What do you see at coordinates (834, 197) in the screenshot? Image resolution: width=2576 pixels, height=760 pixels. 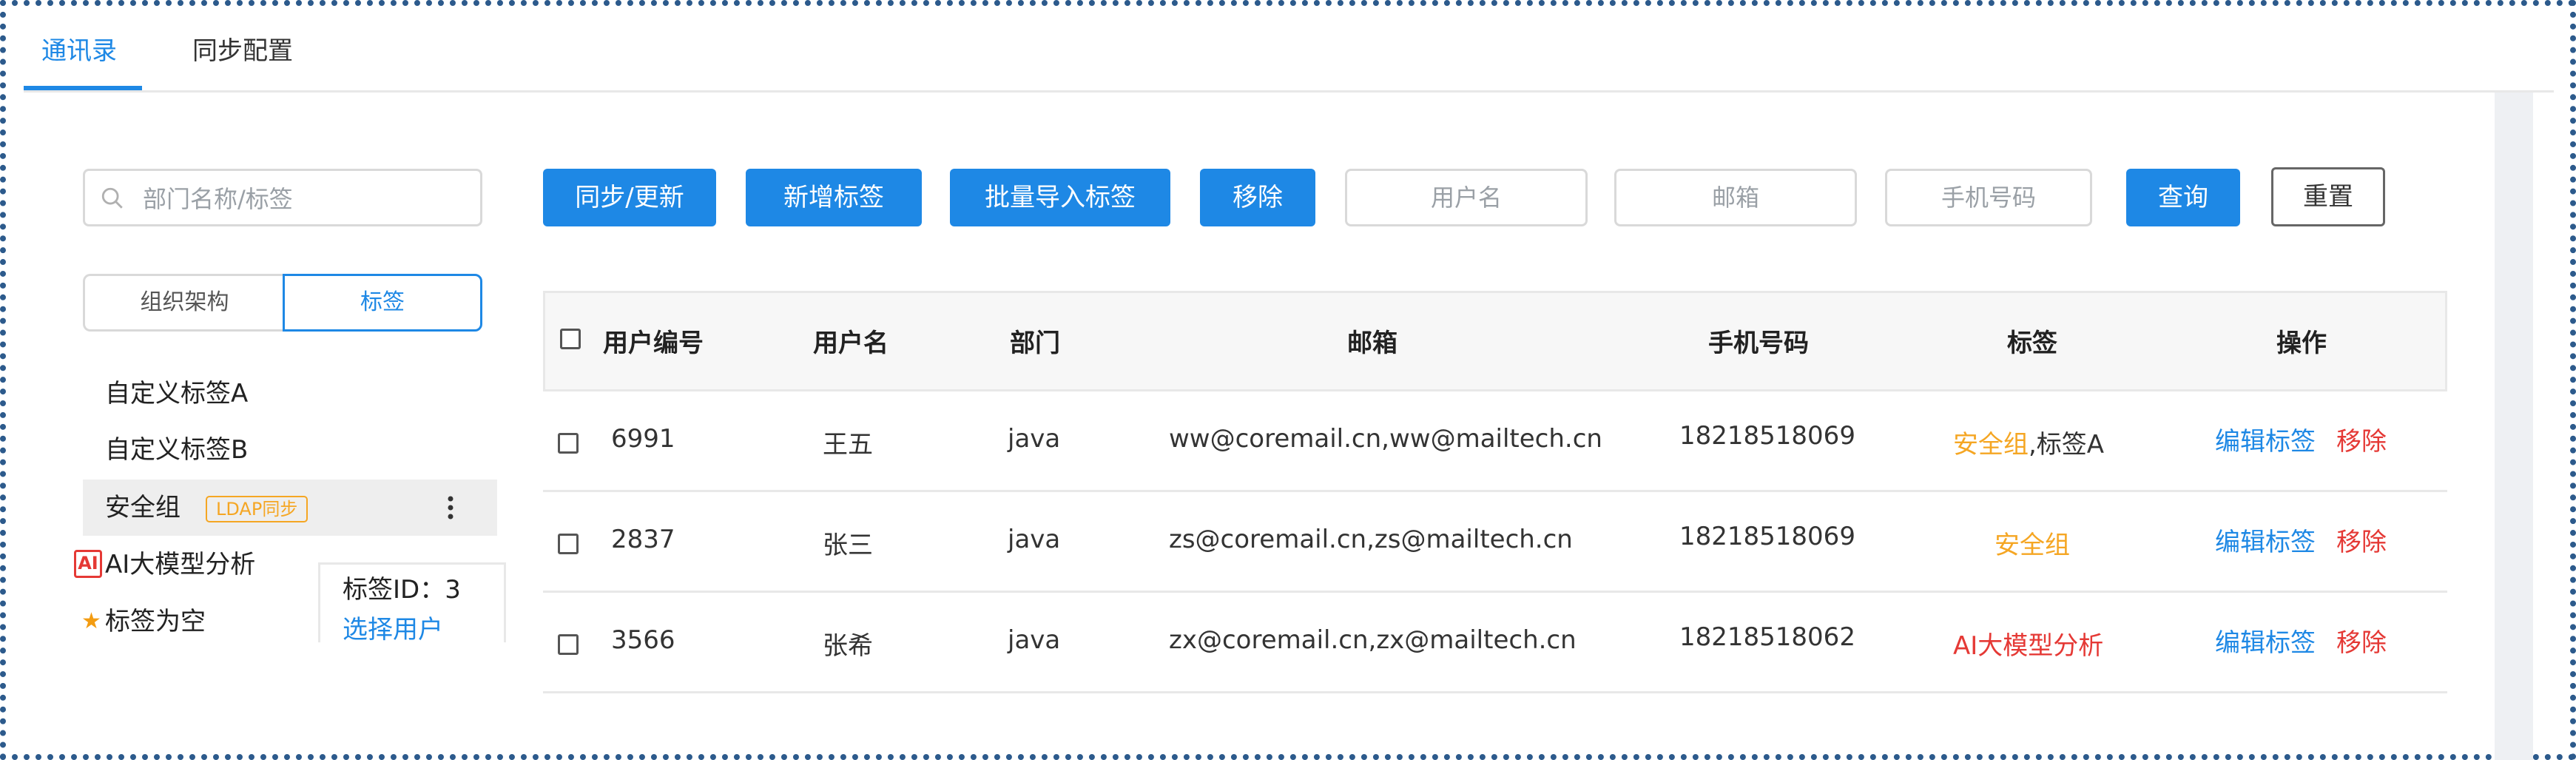 I see `add-tag-button: 新增标签` at bounding box center [834, 197].